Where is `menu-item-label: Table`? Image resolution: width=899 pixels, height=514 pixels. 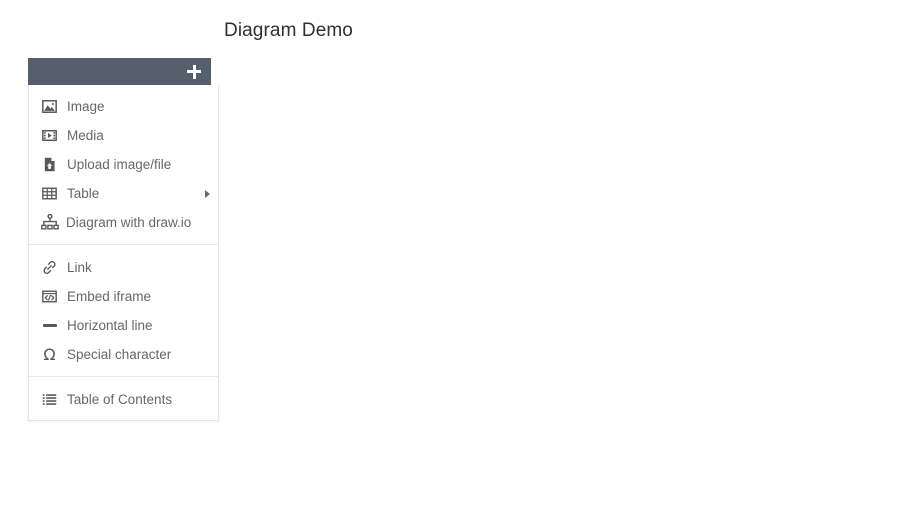
menu-item-label: Table is located at coordinates (83, 193).